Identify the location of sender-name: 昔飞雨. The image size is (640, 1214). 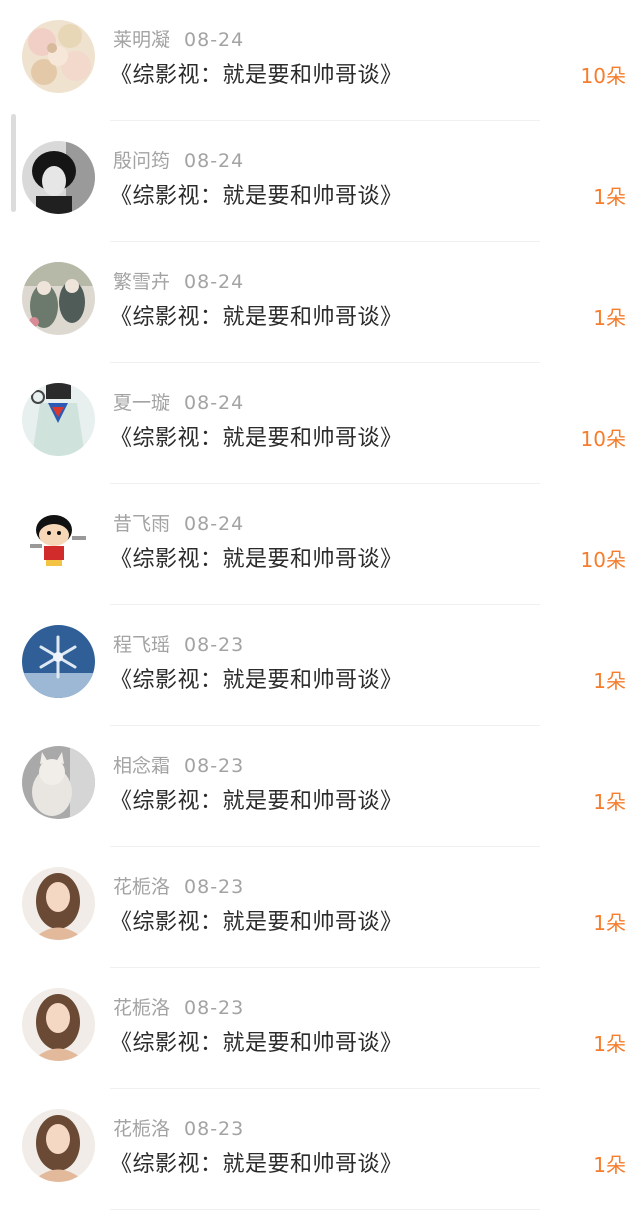
(142, 524).